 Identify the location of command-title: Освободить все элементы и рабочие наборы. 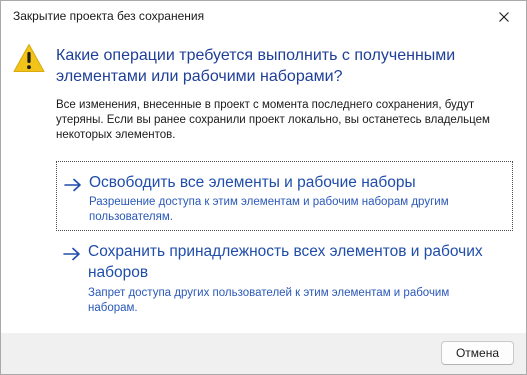
(252, 182).